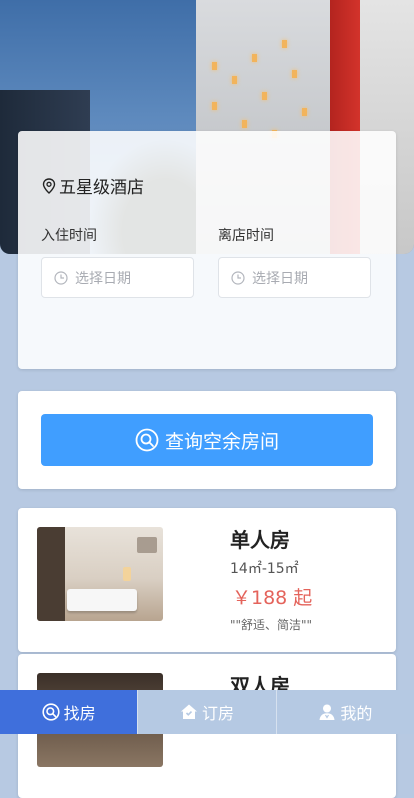 The width and height of the screenshot is (414, 798). I want to click on user-icon, so click(327, 712).